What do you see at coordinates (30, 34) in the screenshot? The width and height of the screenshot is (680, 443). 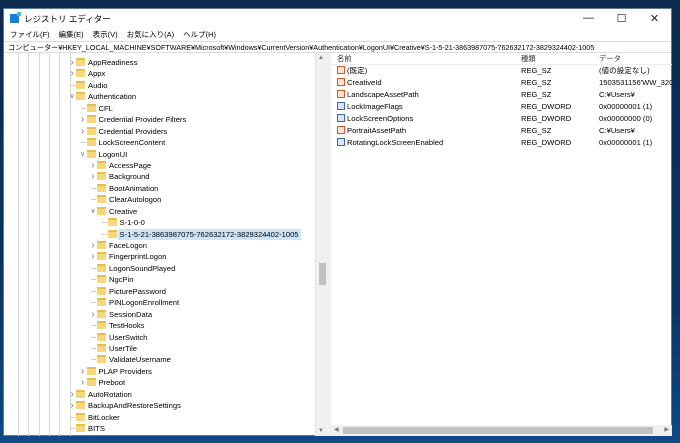 I see `menu-file: ファイル(F)` at bounding box center [30, 34].